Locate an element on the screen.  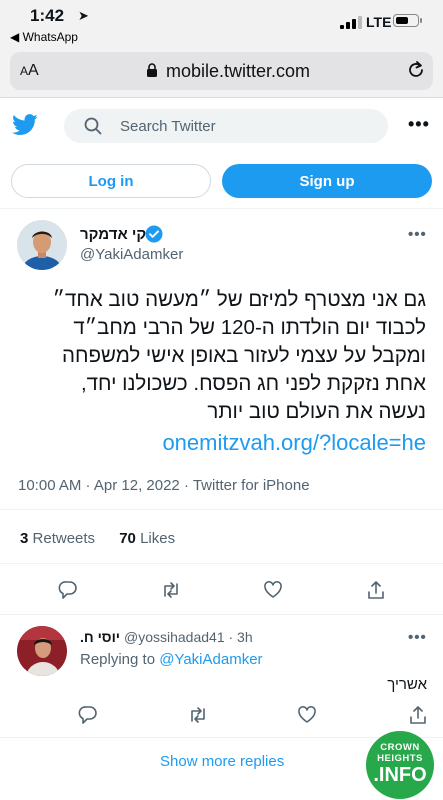
reload-icon is located at coordinates (416, 70).